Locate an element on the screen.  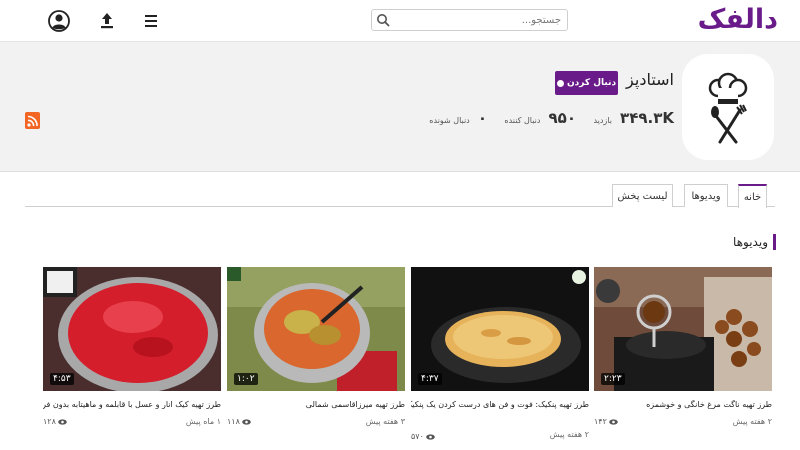
video-duration: ۴:۵۳ is located at coordinates (62, 379).